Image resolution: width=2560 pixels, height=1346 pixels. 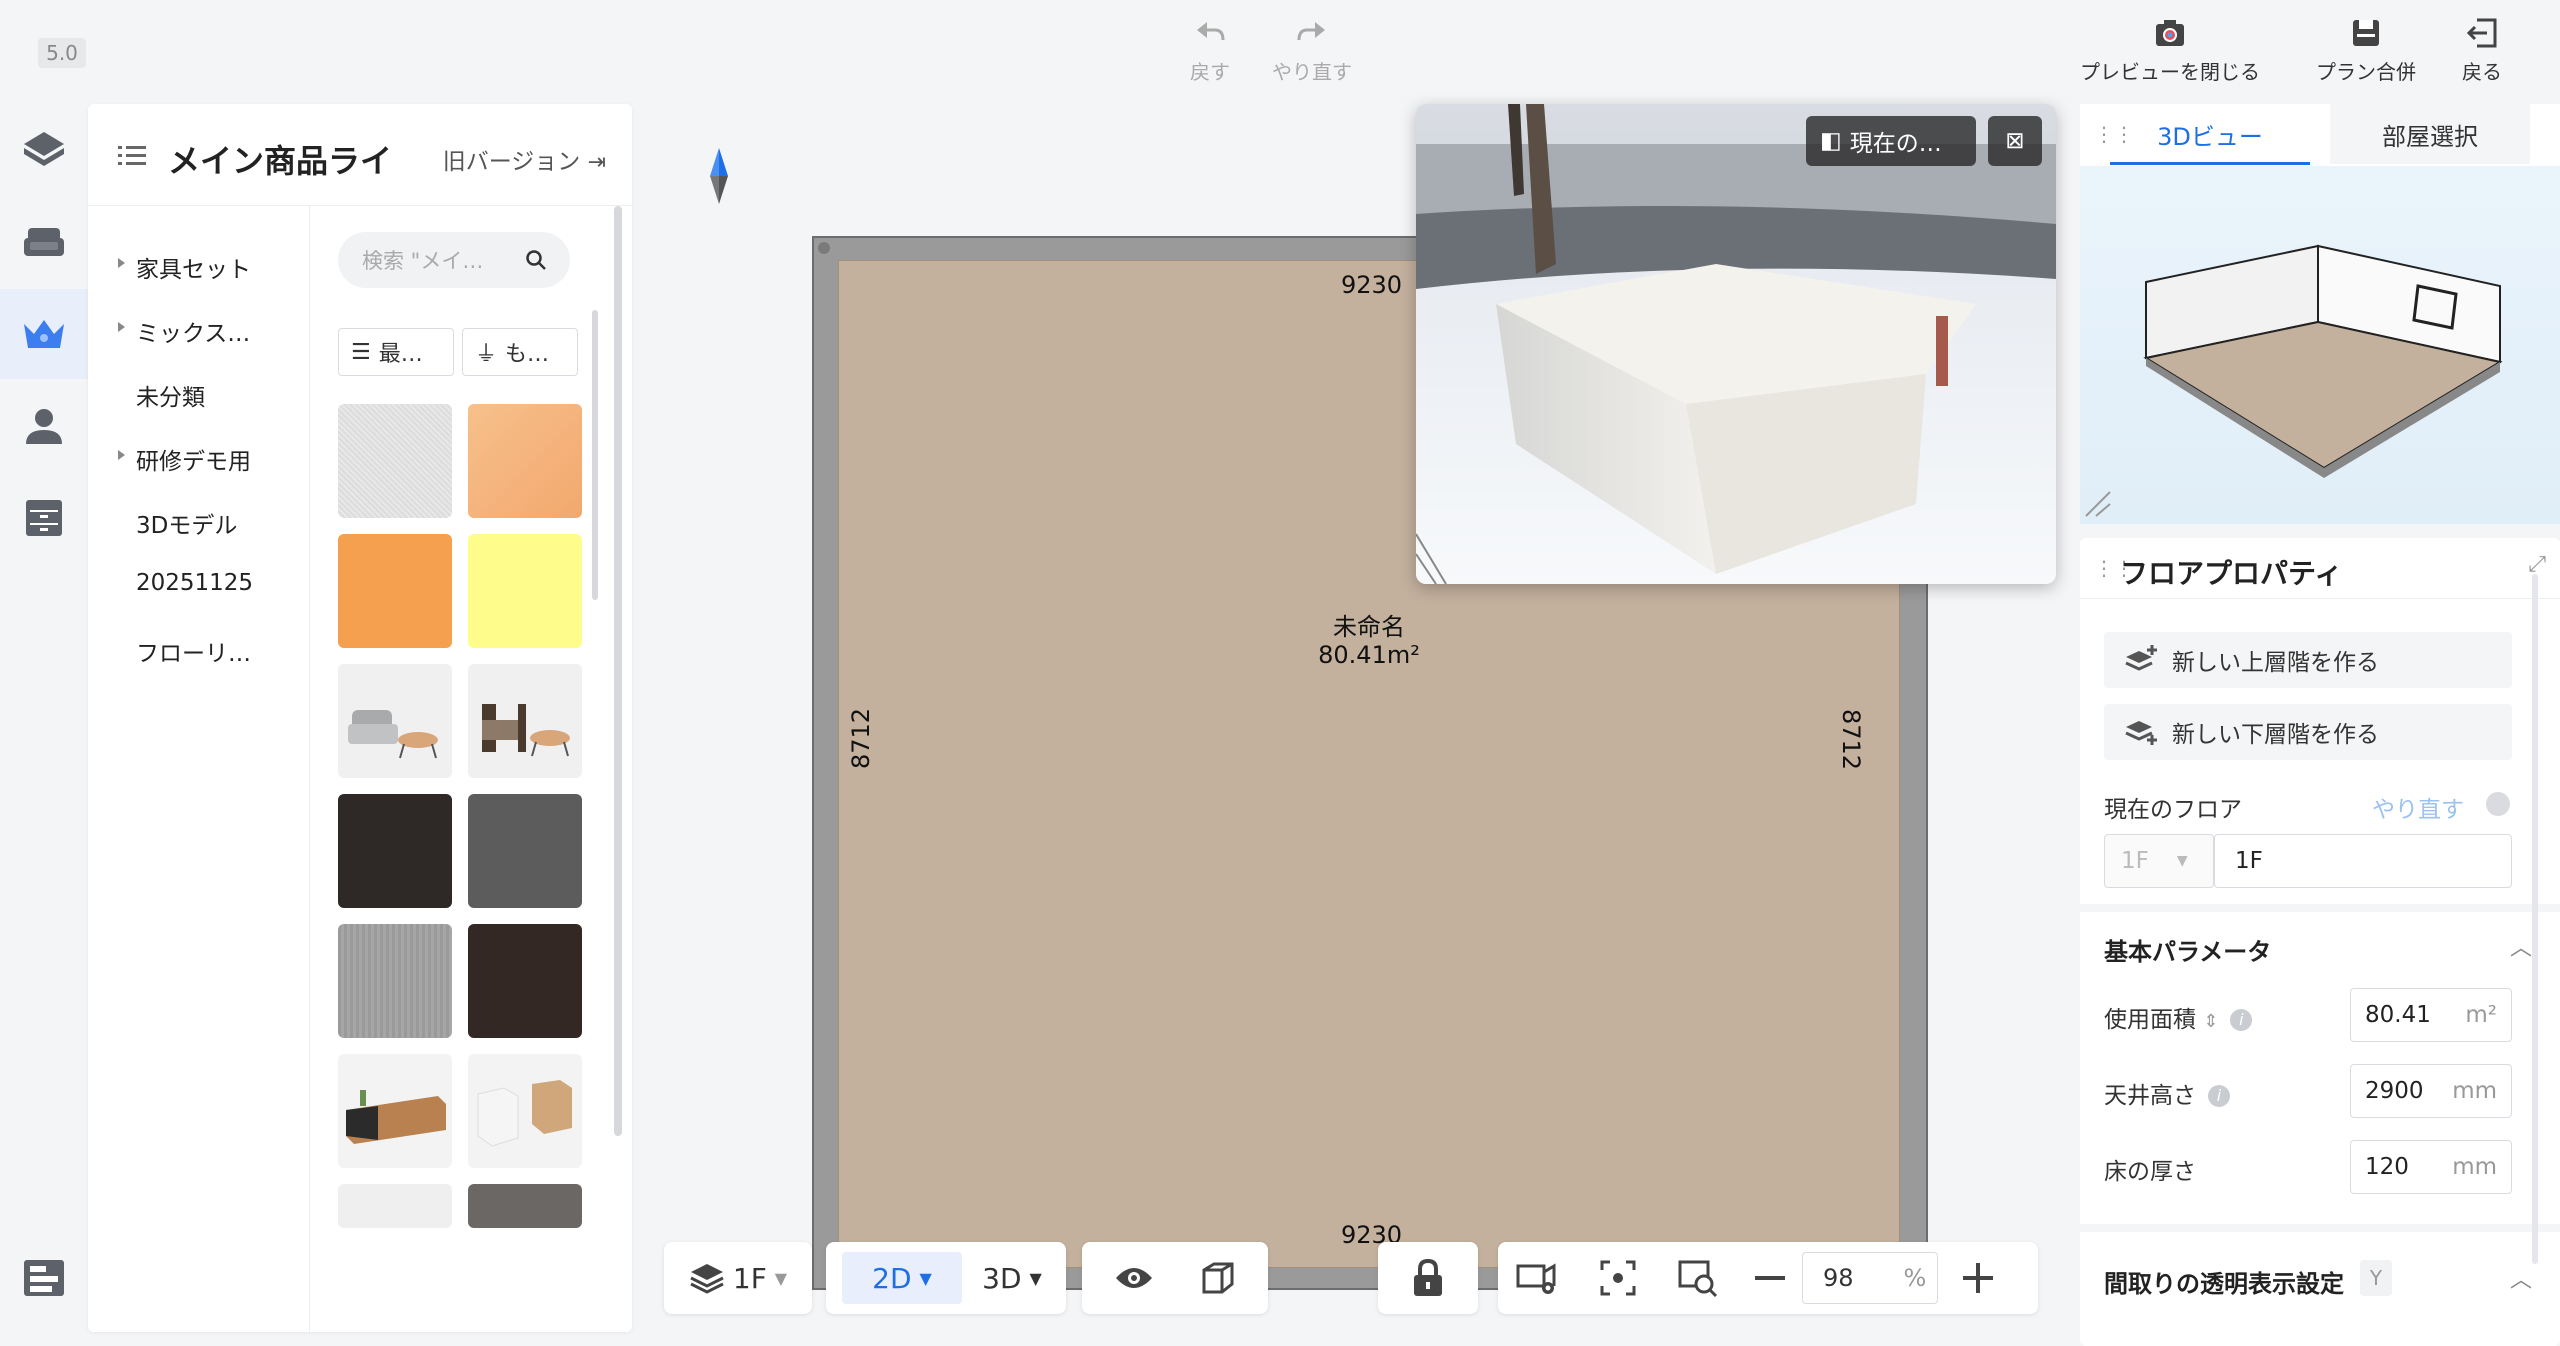 I want to click on product-tile-dark-gray, so click(x=525, y=851).